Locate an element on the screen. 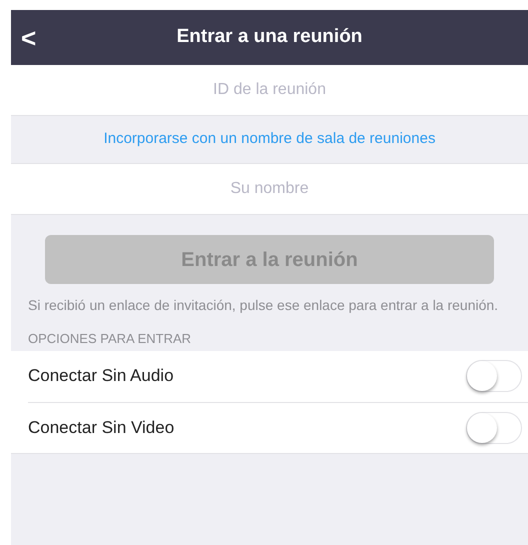  screen-title: Entrar a una reunión is located at coordinates (269, 37).